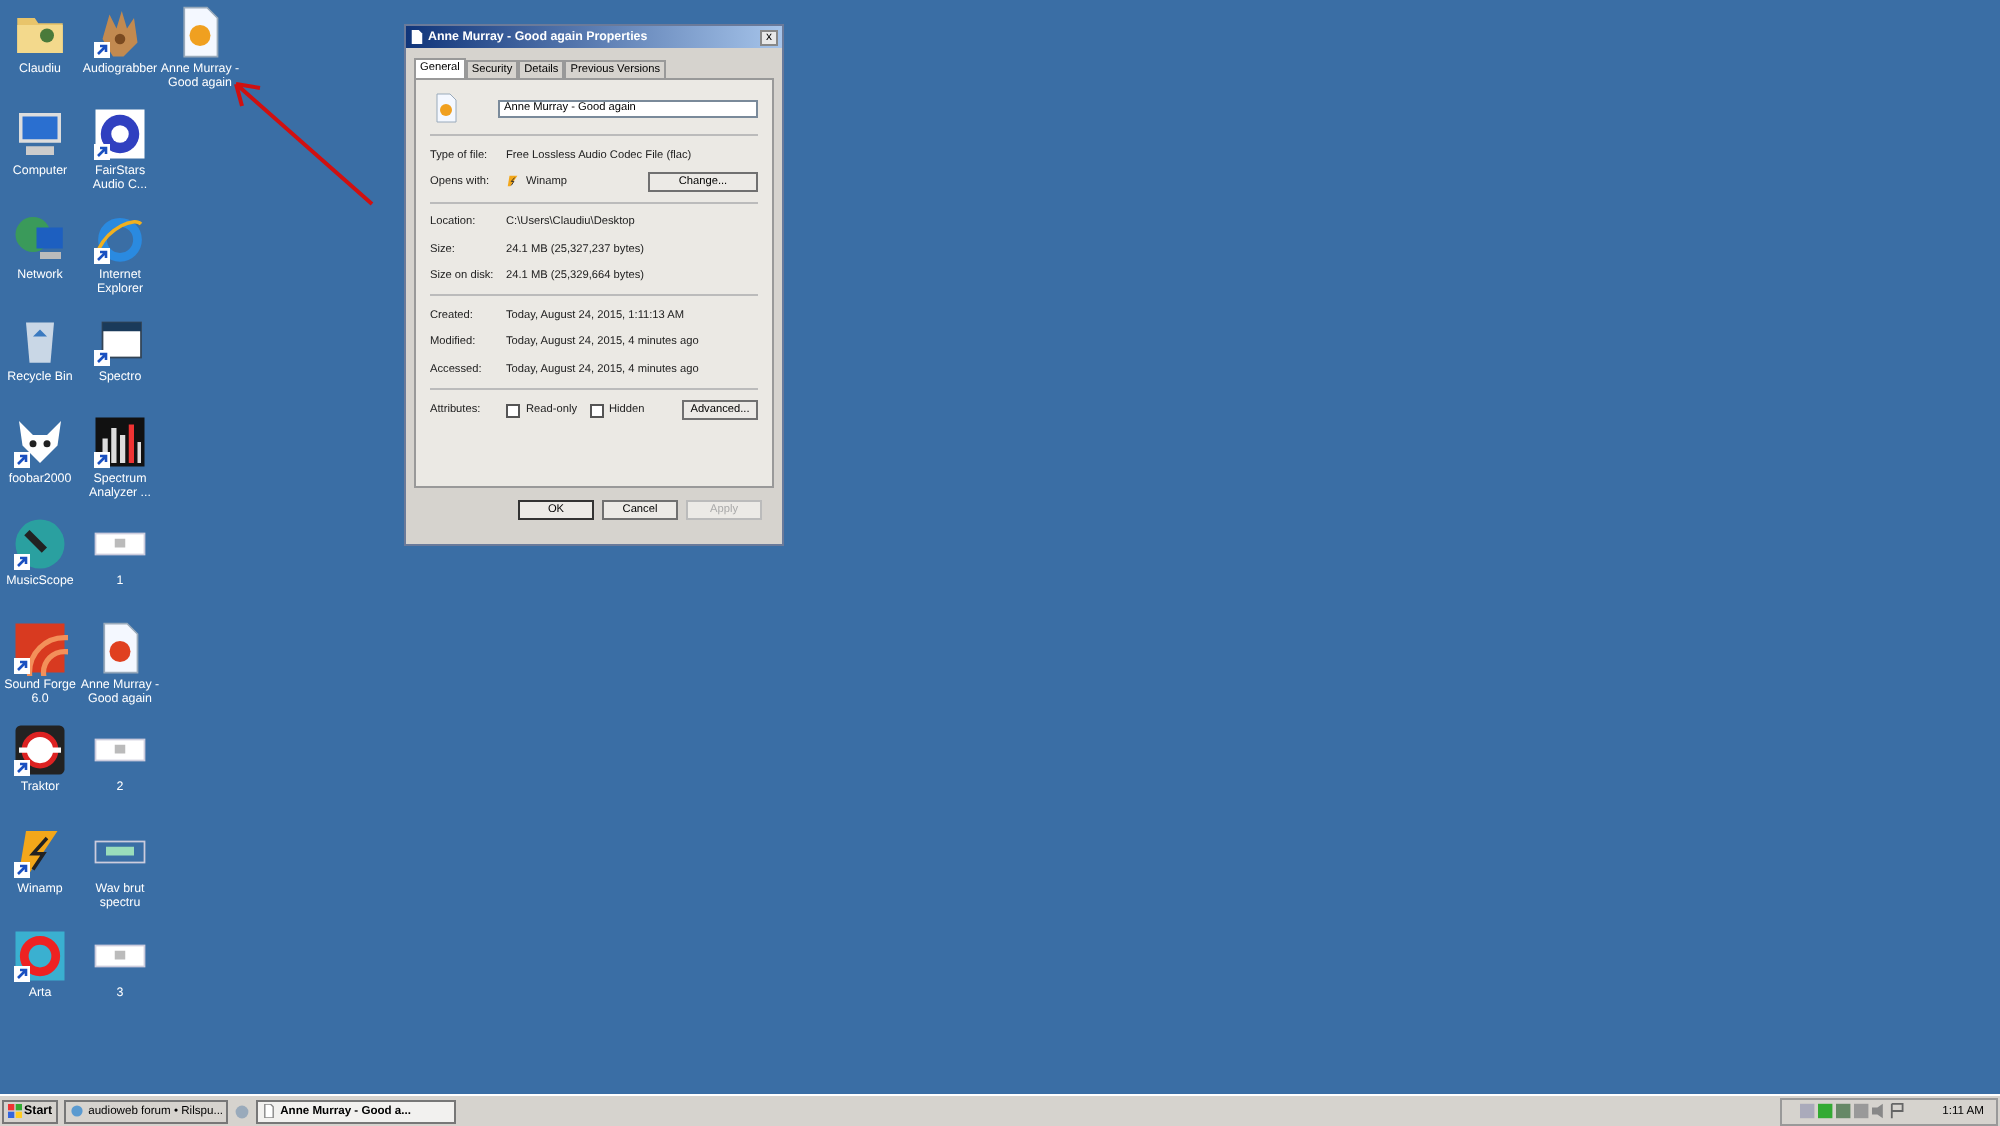 This screenshot has height=1126, width=2000. I want to click on rings-icon, so click(40, 647).